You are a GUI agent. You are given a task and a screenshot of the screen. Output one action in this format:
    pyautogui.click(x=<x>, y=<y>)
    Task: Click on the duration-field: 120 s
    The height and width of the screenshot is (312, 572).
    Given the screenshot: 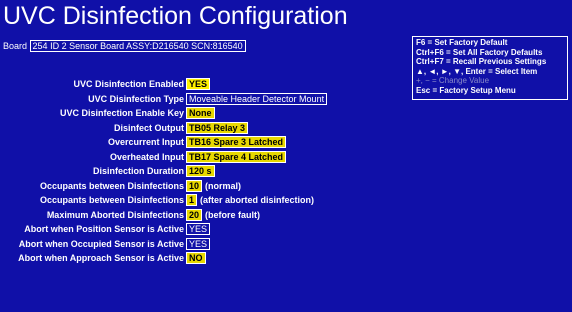 What is the action you would take?
    pyautogui.click(x=200, y=171)
    